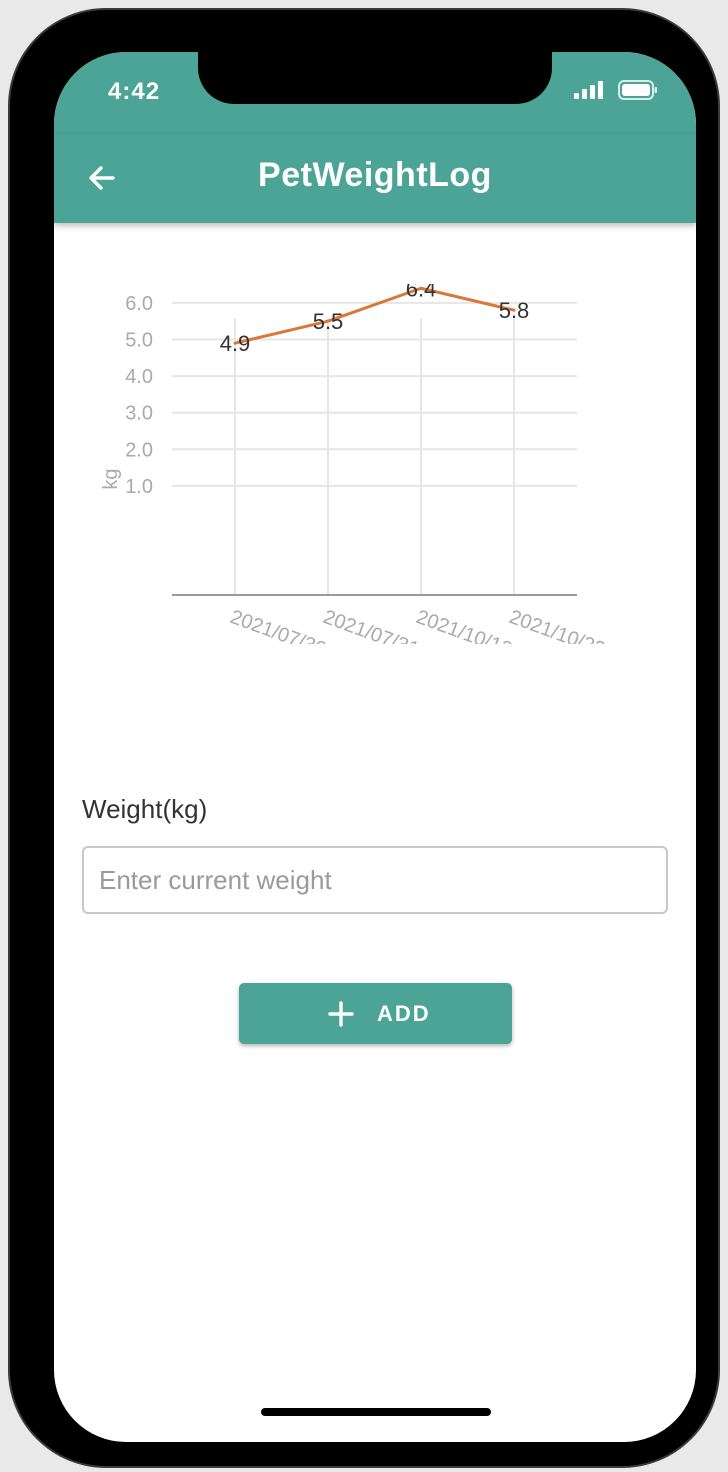  Describe the element at coordinates (139, 304) in the screenshot. I see `y-tick-label: 6.0` at that location.